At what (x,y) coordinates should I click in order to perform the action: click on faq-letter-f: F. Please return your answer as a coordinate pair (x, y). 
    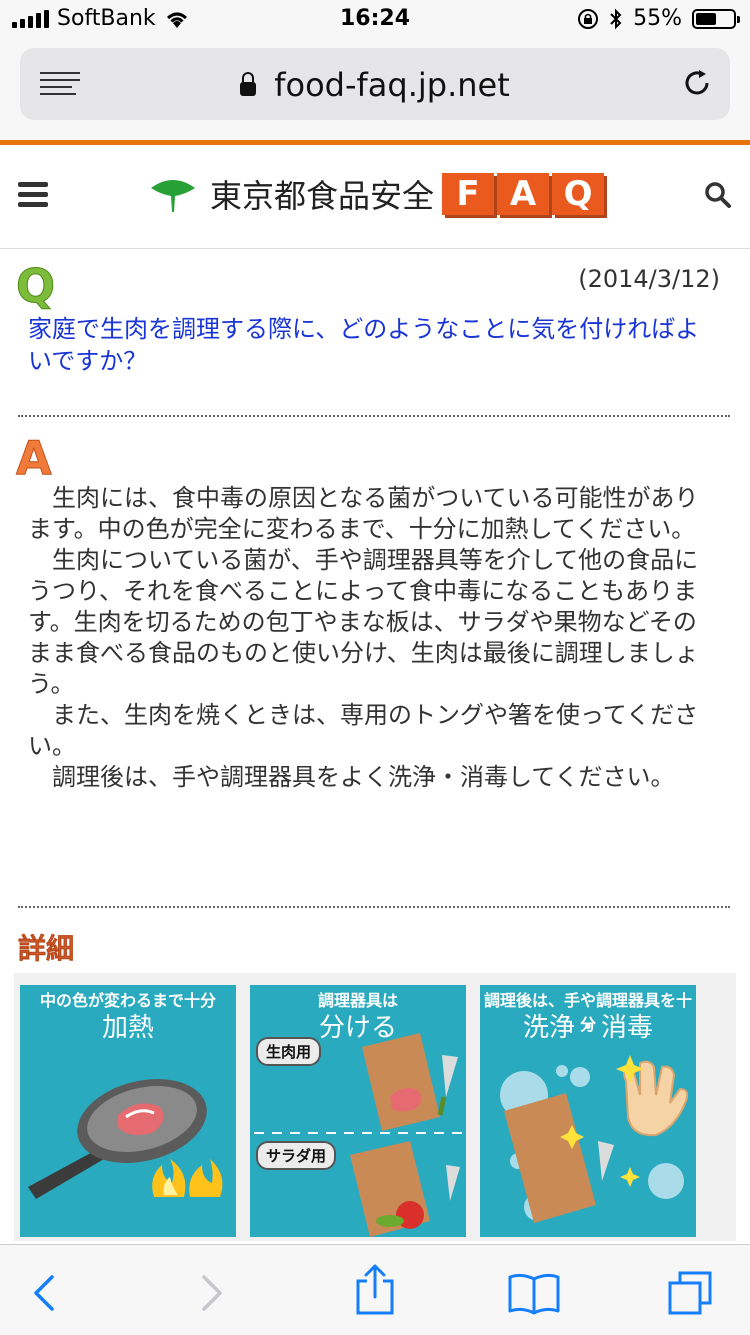
    Looking at the image, I should click on (468, 194).